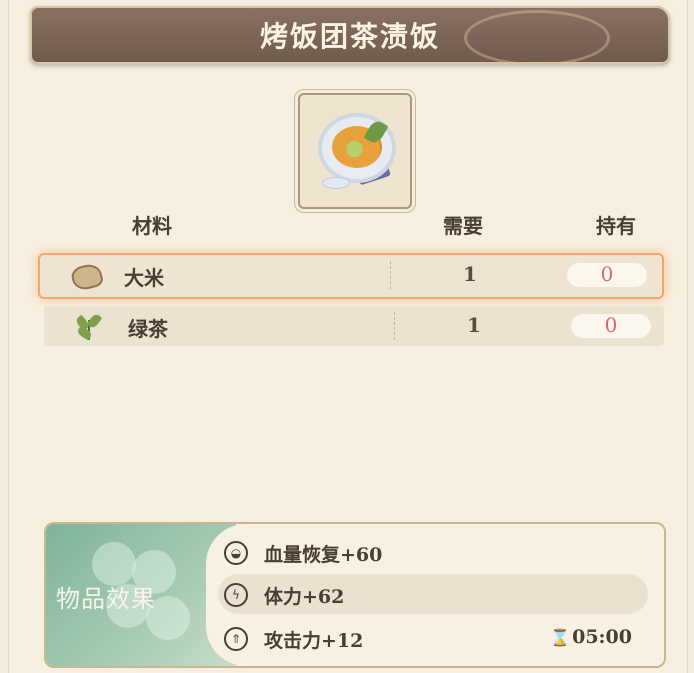 Image resolution: width=694 pixels, height=673 pixels. I want to click on effect-row: ϟ 体力+62, so click(433, 594).